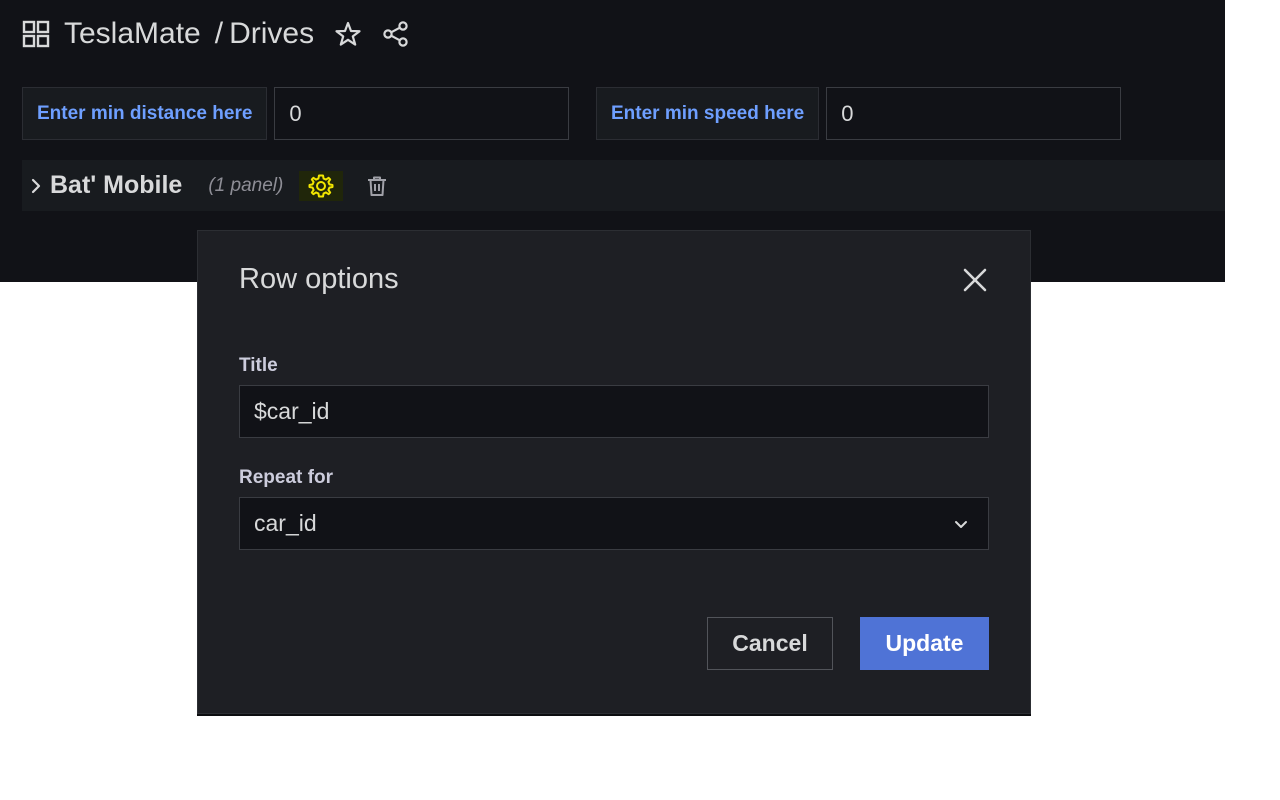 This screenshot has width=1280, height=800. What do you see at coordinates (770, 643) in the screenshot?
I see `cancel-button: Cancel` at bounding box center [770, 643].